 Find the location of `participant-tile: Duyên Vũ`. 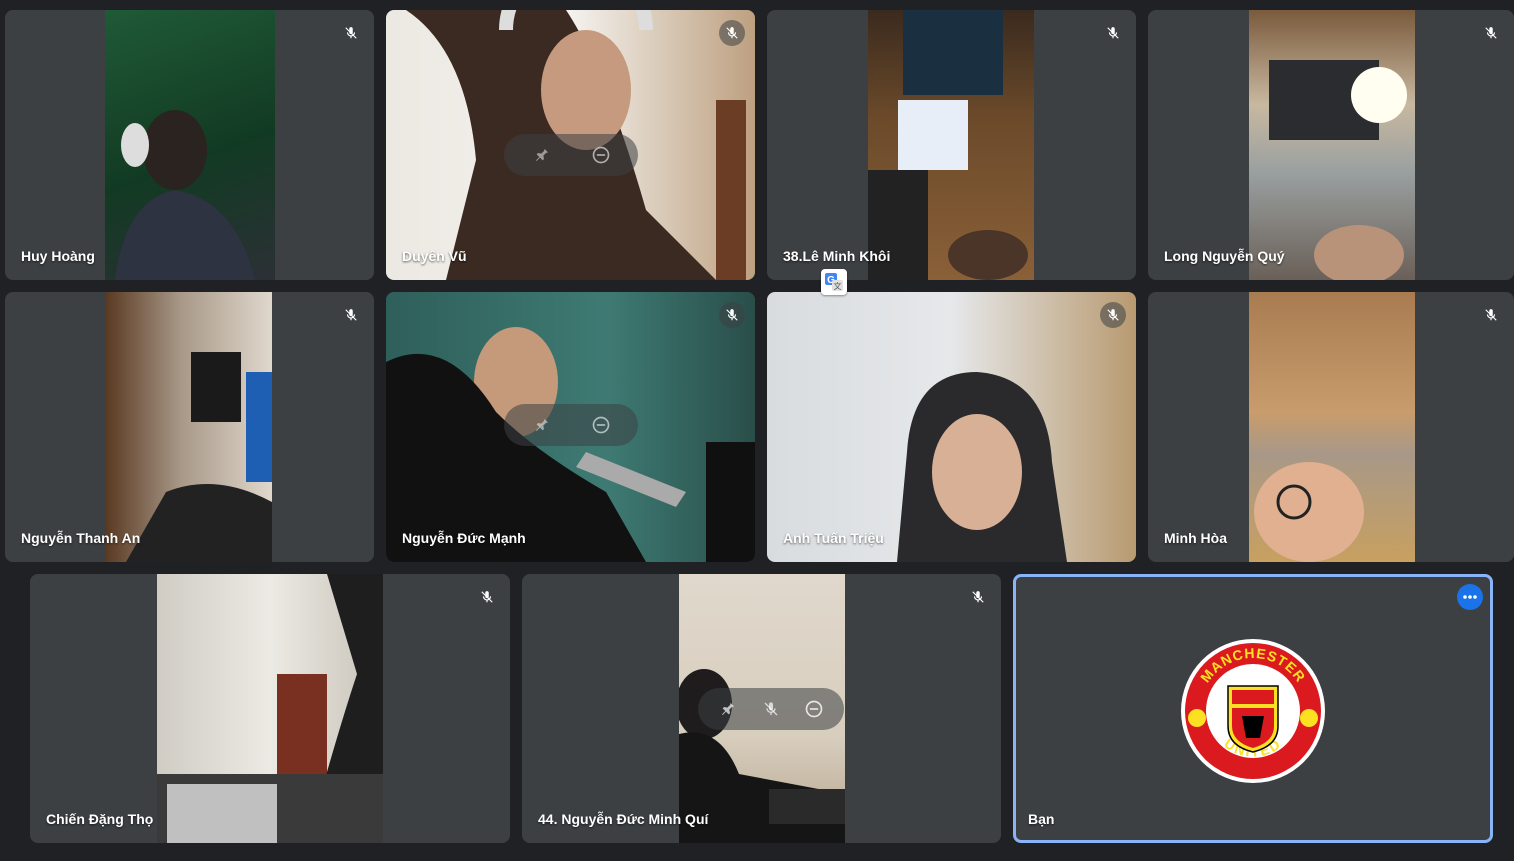

participant-tile: Duyên Vũ is located at coordinates (570, 145).